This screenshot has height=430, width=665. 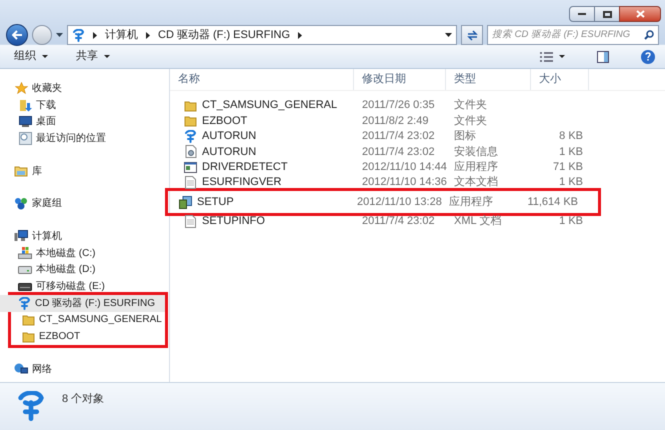 I want to click on file-type: XML 文档, so click(x=478, y=221).